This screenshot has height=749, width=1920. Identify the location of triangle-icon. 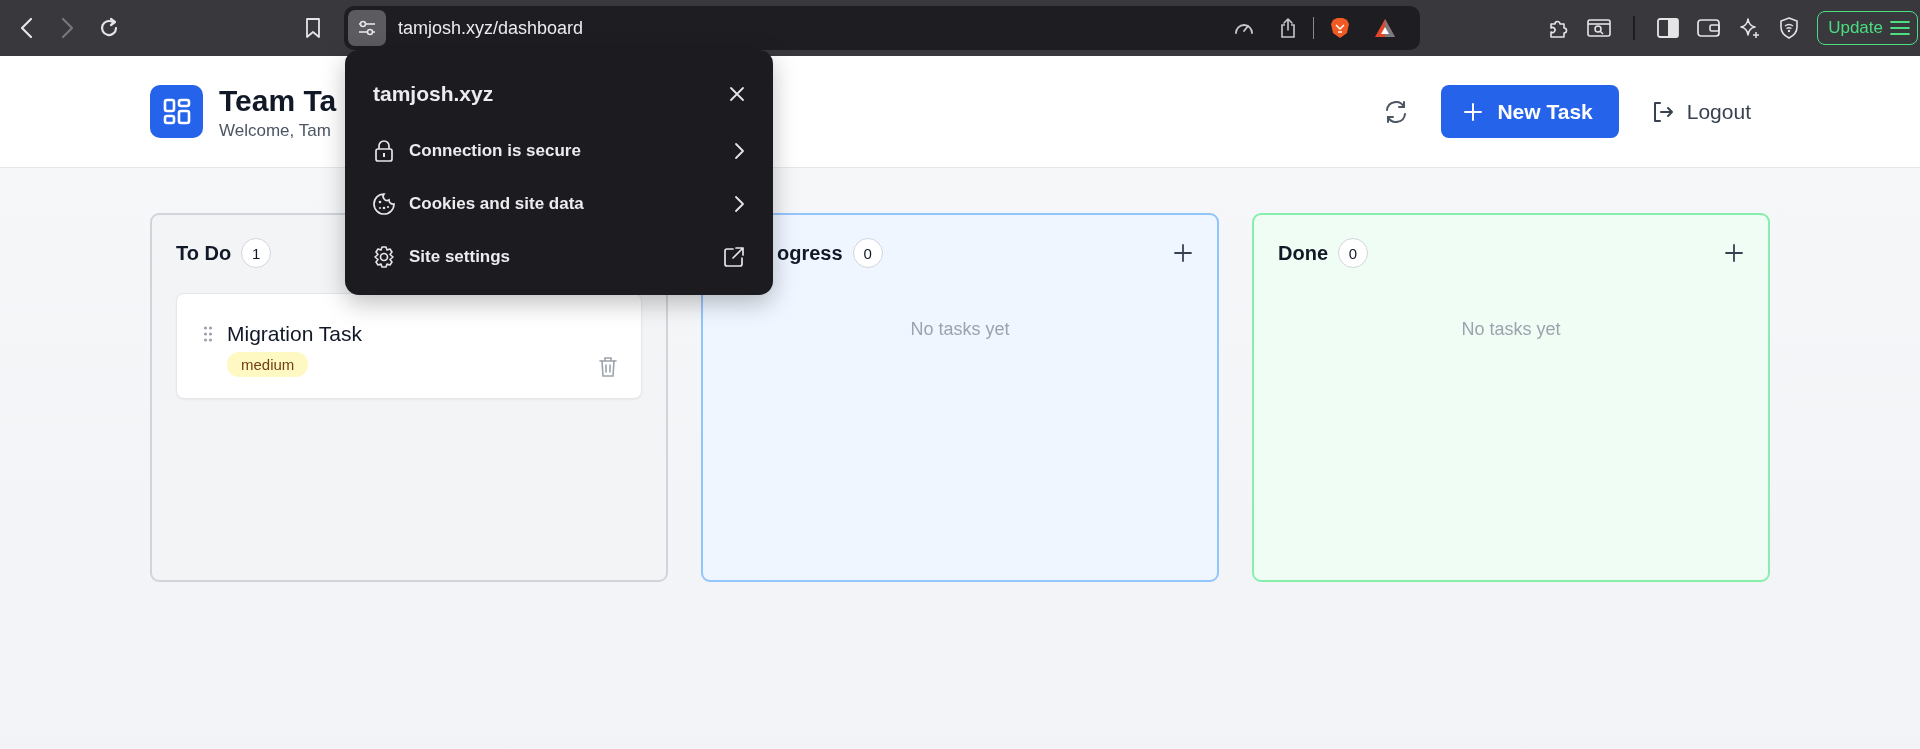
(1385, 28).